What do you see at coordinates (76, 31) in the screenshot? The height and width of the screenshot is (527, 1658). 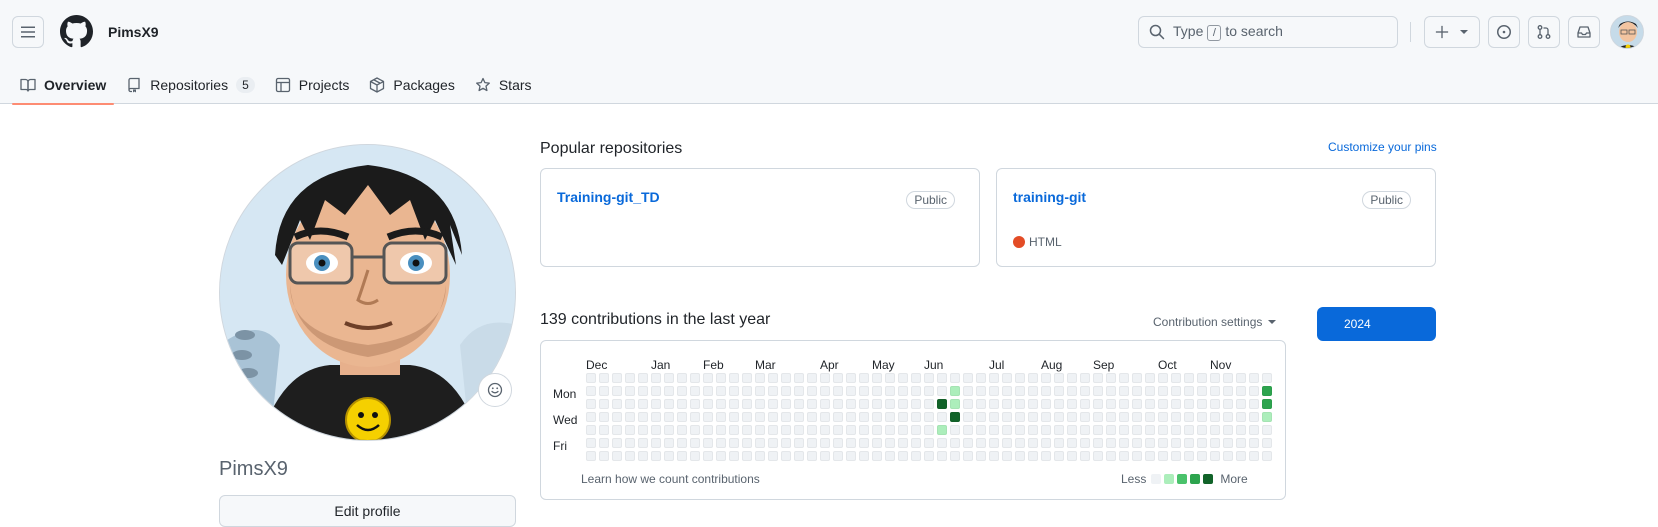 I see `github-logo-icon` at bounding box center [76, 31].